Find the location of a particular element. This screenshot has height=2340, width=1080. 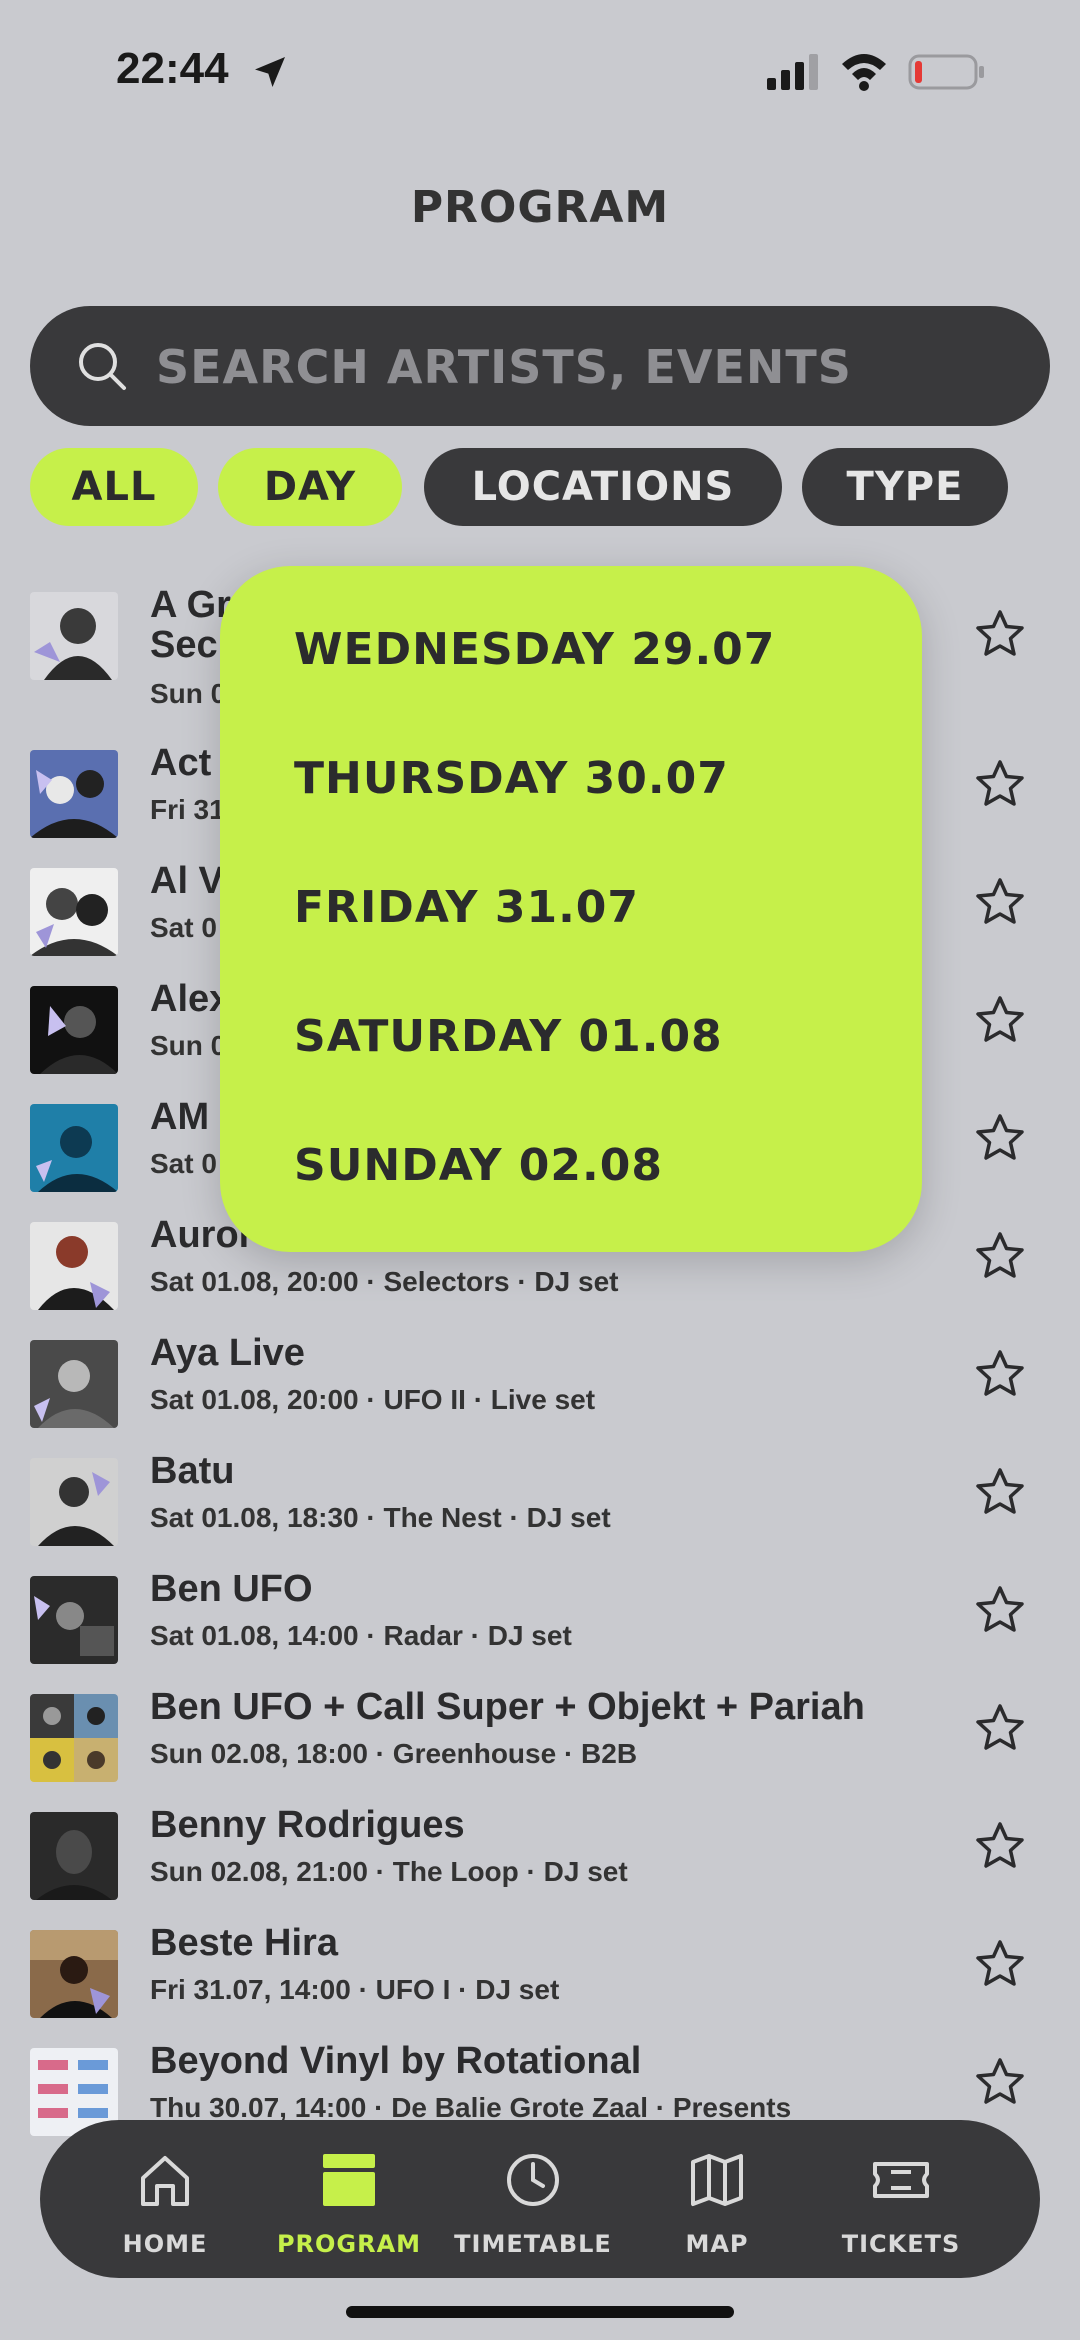

tab-label: PROGRAM is located at coordinates (349, 2244).